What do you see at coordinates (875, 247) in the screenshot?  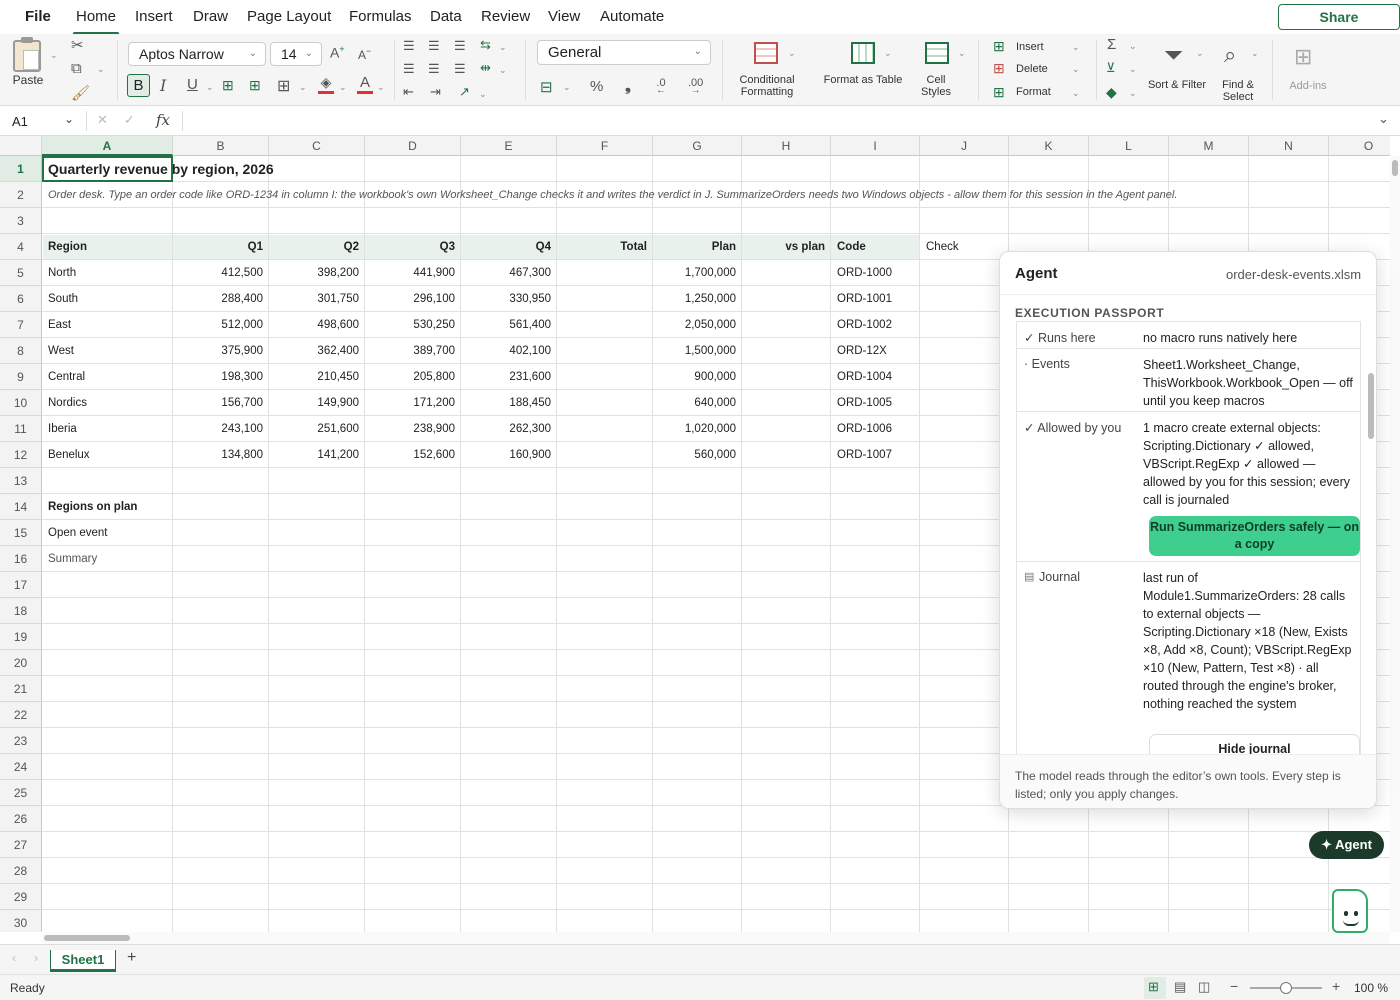 I see `header-code: Code` at bounding box center [875, 247].